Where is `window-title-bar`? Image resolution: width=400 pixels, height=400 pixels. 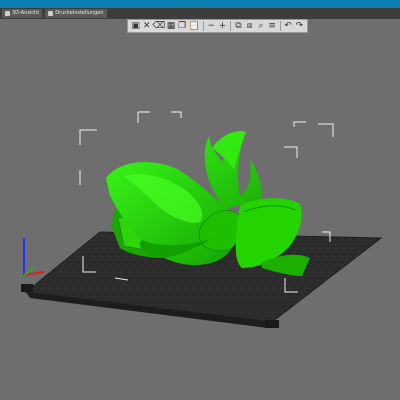 window-title-bar is located at coordinates (200, 4).